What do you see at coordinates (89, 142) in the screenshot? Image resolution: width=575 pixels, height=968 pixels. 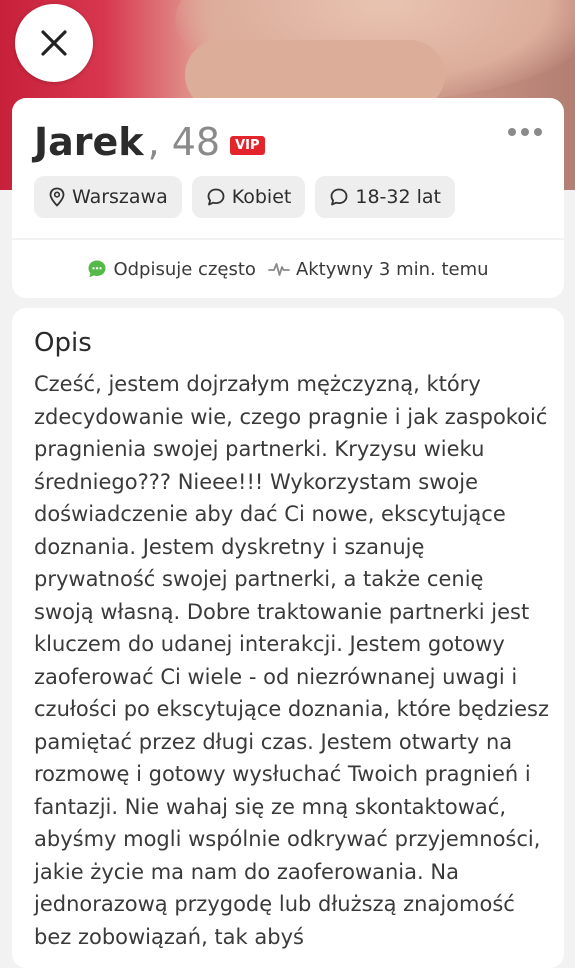 I see `profile-name: Jarek` at bounding box center [89, 142].